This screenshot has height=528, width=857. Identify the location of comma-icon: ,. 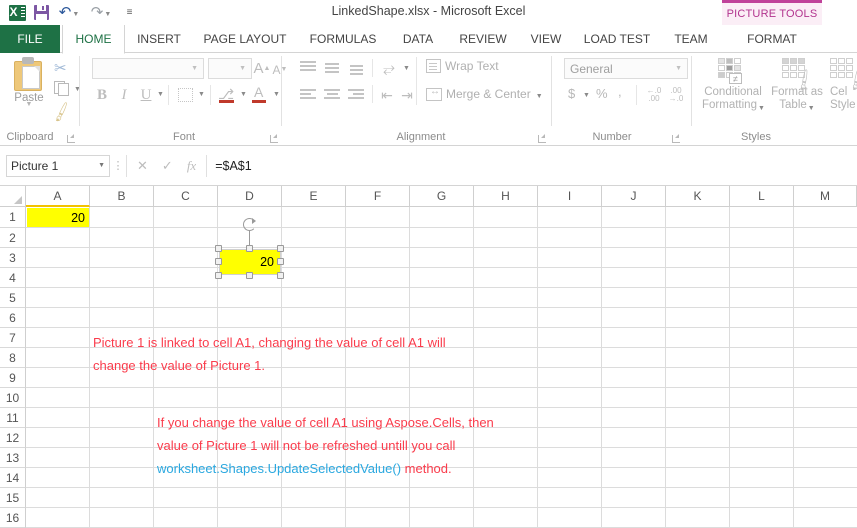
(620, 91).